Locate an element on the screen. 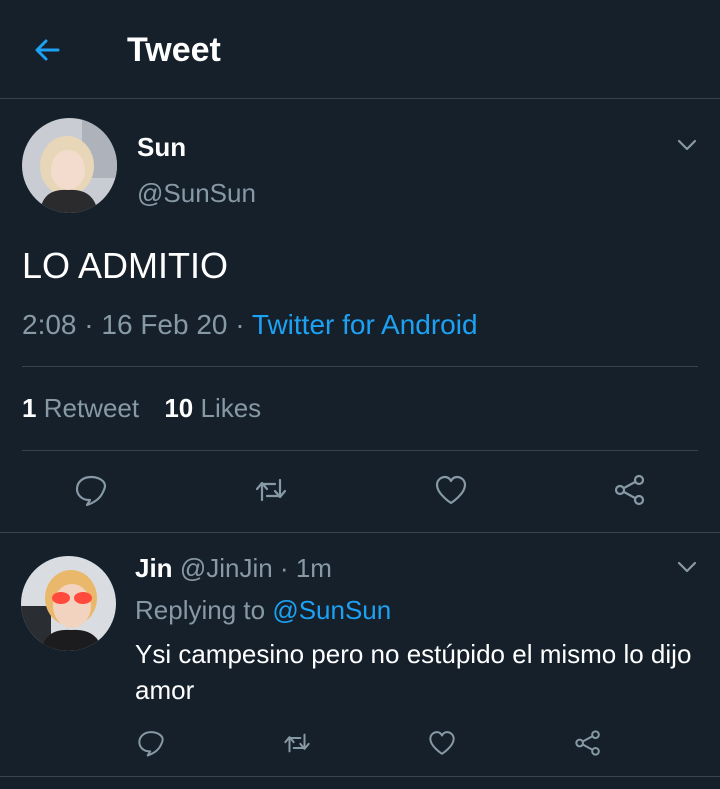 The height and width of the screenshot is (789, 720). page-title: Tweet is located at coordinates (174, 50).